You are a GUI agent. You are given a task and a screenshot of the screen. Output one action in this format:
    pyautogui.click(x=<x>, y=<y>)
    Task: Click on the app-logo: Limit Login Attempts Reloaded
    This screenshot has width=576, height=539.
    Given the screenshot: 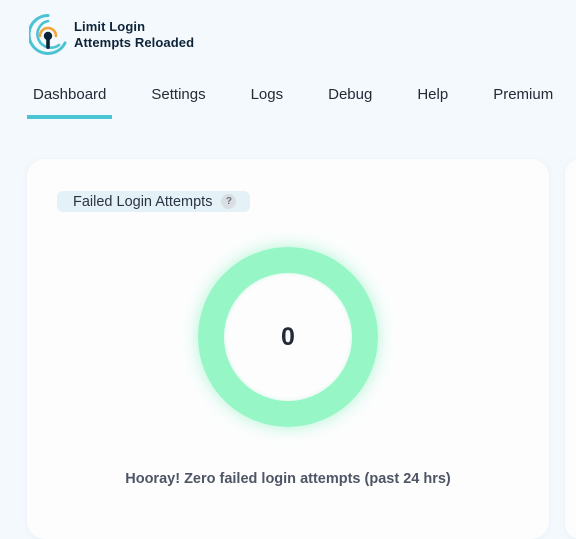 What is the action you would take?
    pyautogui.click(x=111, y=35)
    